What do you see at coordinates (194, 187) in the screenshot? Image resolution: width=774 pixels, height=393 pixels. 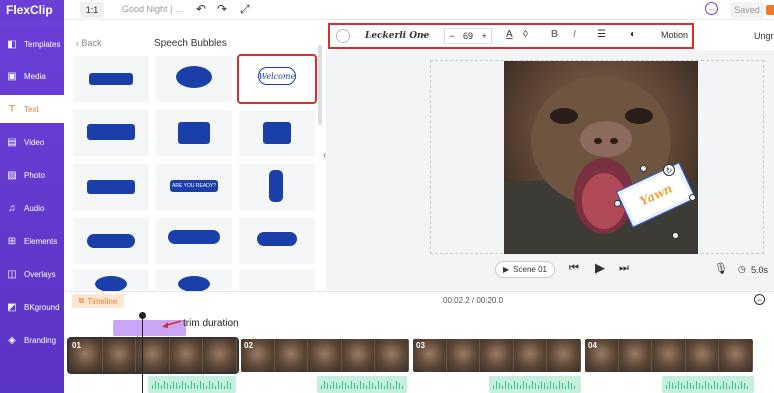 I see `bubble-thumbnail-ready: ARE YOU READY?` at bounding box center [194, 187].